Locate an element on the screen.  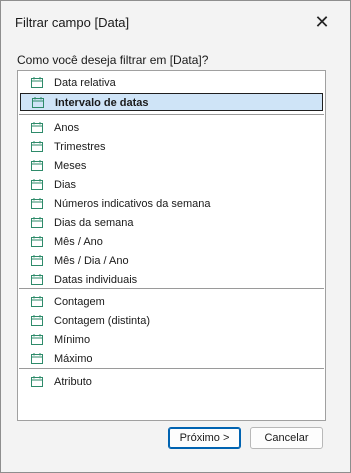
list-item-label: Datas individuais is located at coordinates (96, 280).